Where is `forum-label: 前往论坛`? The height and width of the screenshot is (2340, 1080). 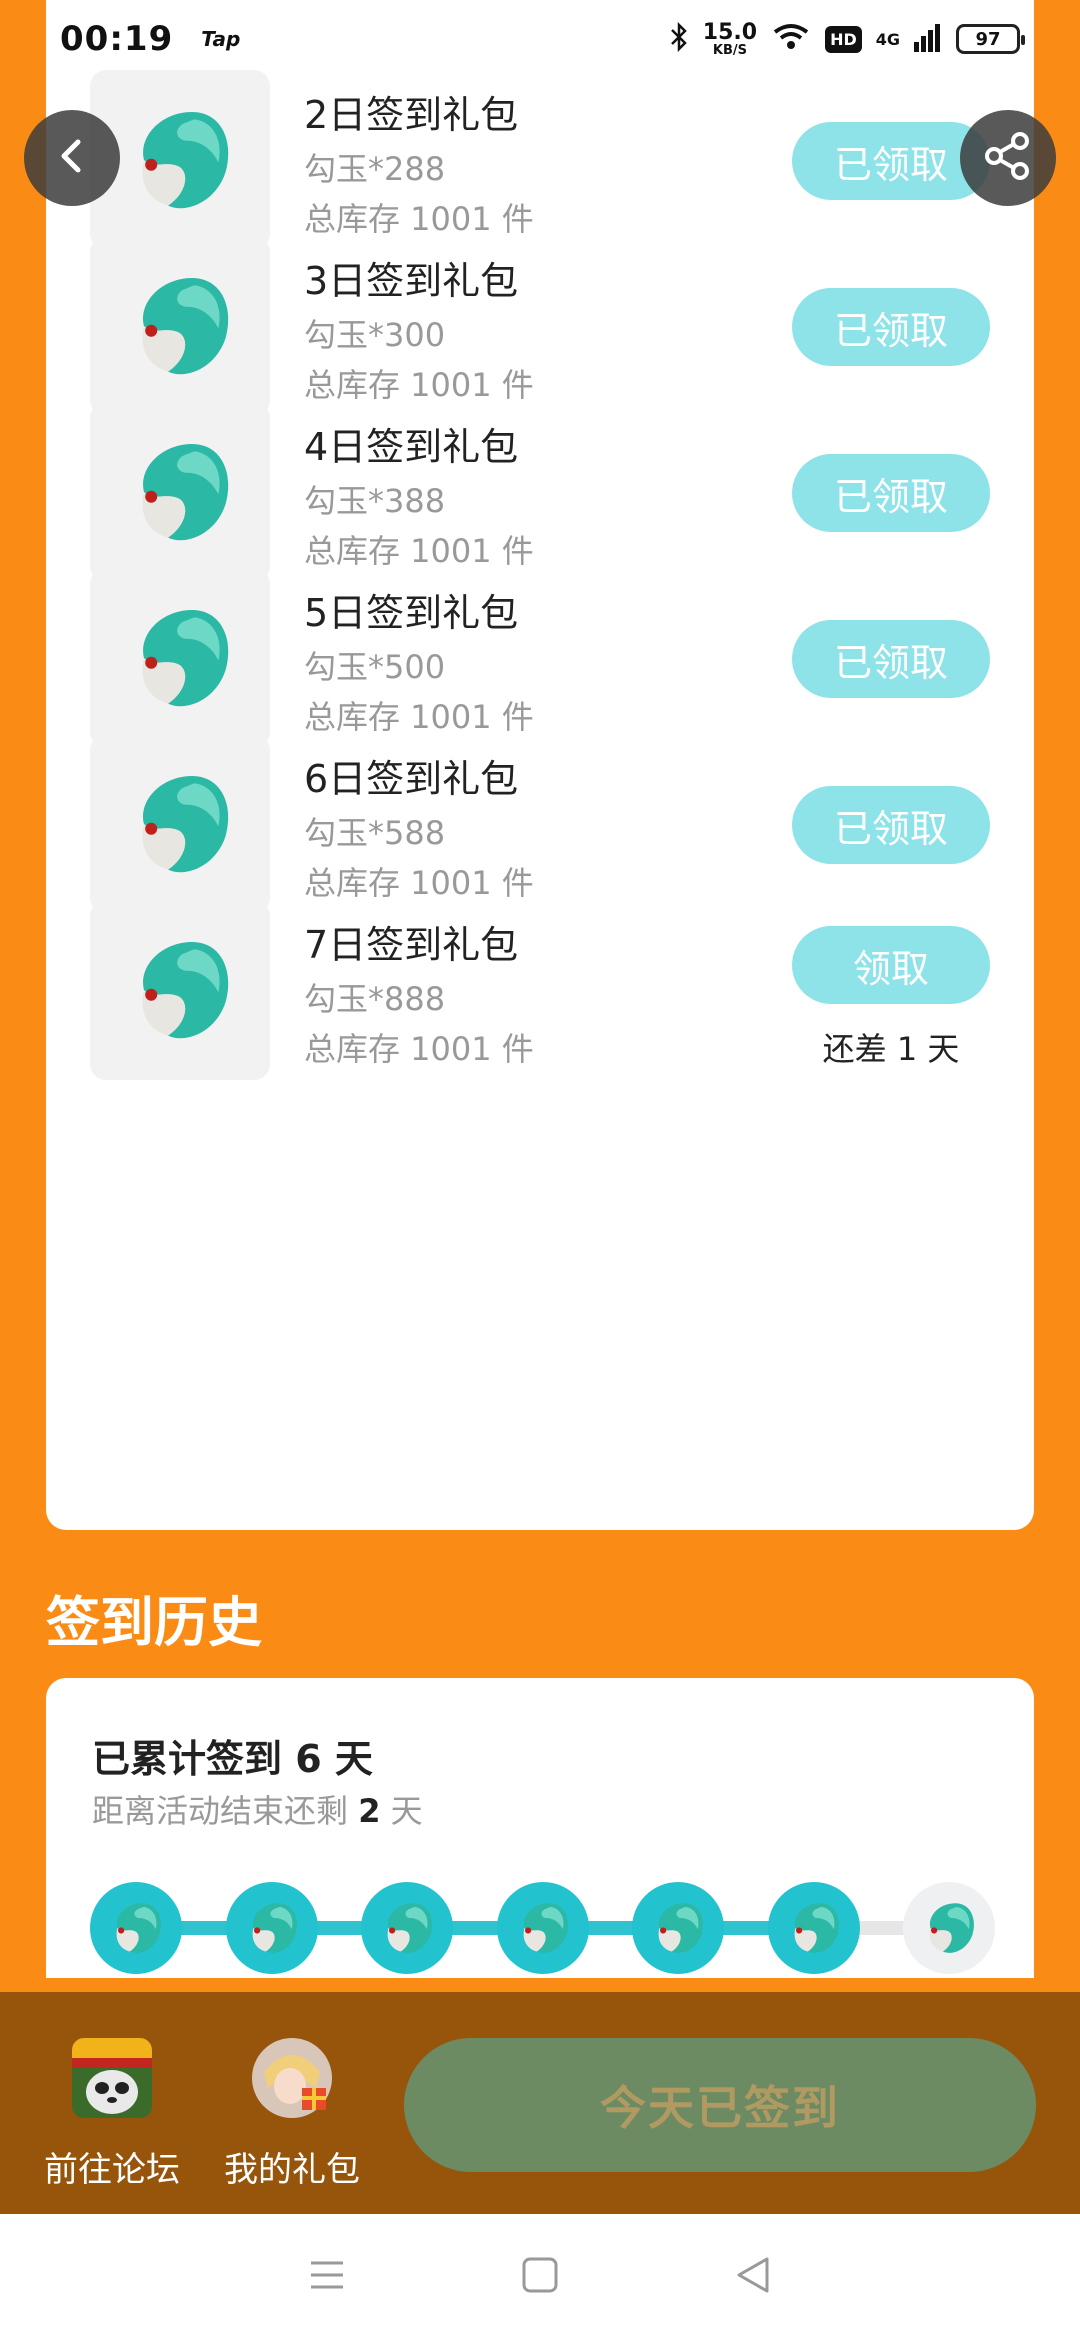 forum-label: 前往论坛 is located at coordinates (112, 2170).